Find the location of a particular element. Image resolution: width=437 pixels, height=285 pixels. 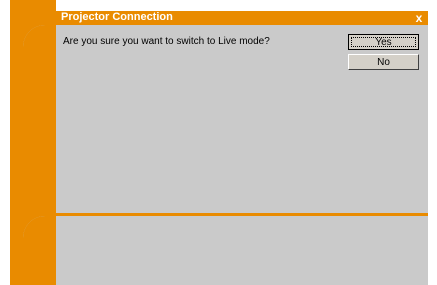

status-panel-accent is located at coordinates (39, 250).